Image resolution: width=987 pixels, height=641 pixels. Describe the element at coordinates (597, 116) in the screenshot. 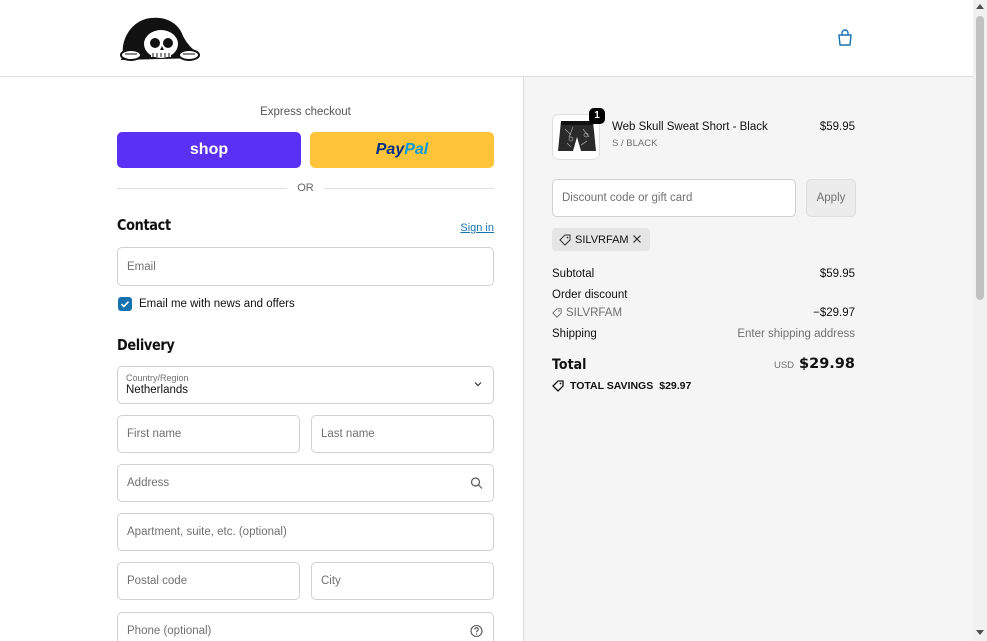

I see `quantity-badge: 1` at that location.